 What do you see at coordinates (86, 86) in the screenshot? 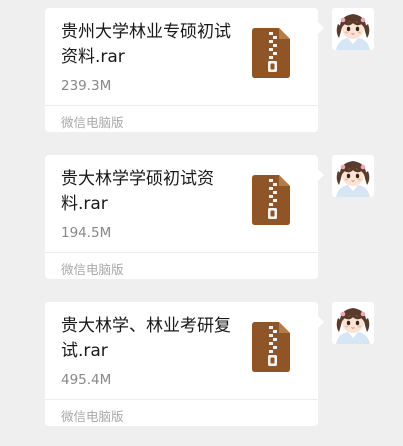
I see `file-size: 239.3M` at bounding box center [86, 86].